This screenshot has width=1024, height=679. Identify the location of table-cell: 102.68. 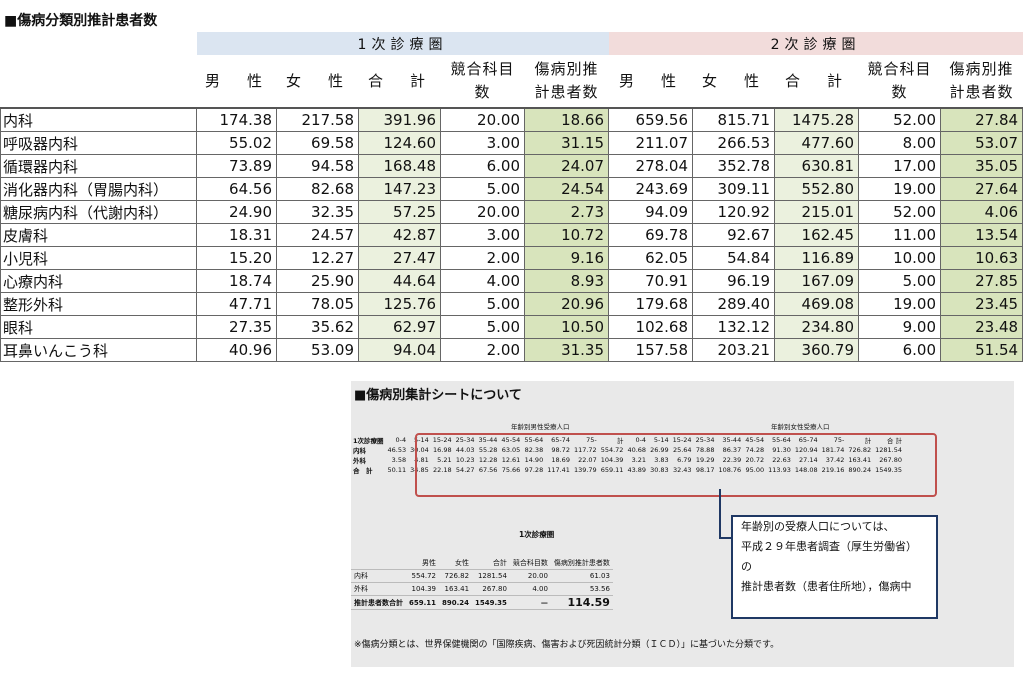
(651, 327).